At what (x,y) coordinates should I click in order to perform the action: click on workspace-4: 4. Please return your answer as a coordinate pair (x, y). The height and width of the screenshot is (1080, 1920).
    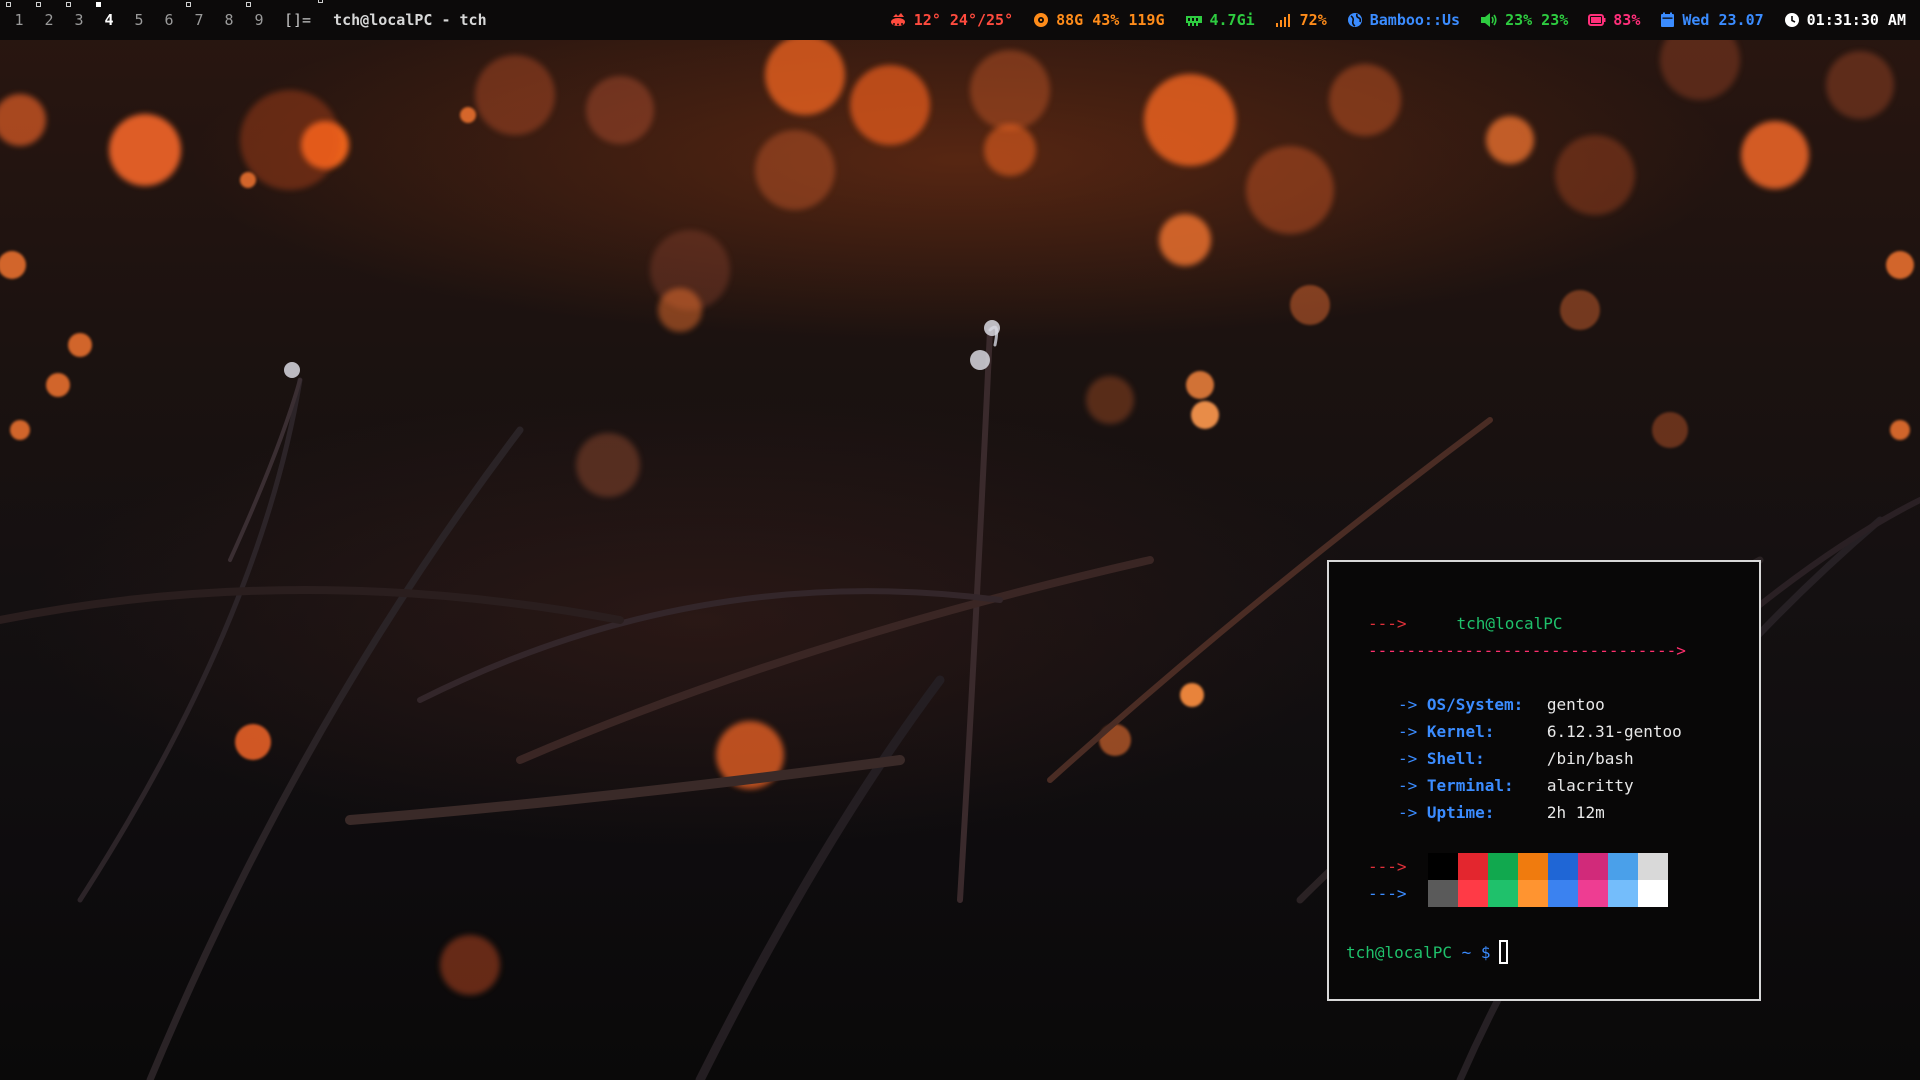
    Looking at the image, I should click on (109, 20).